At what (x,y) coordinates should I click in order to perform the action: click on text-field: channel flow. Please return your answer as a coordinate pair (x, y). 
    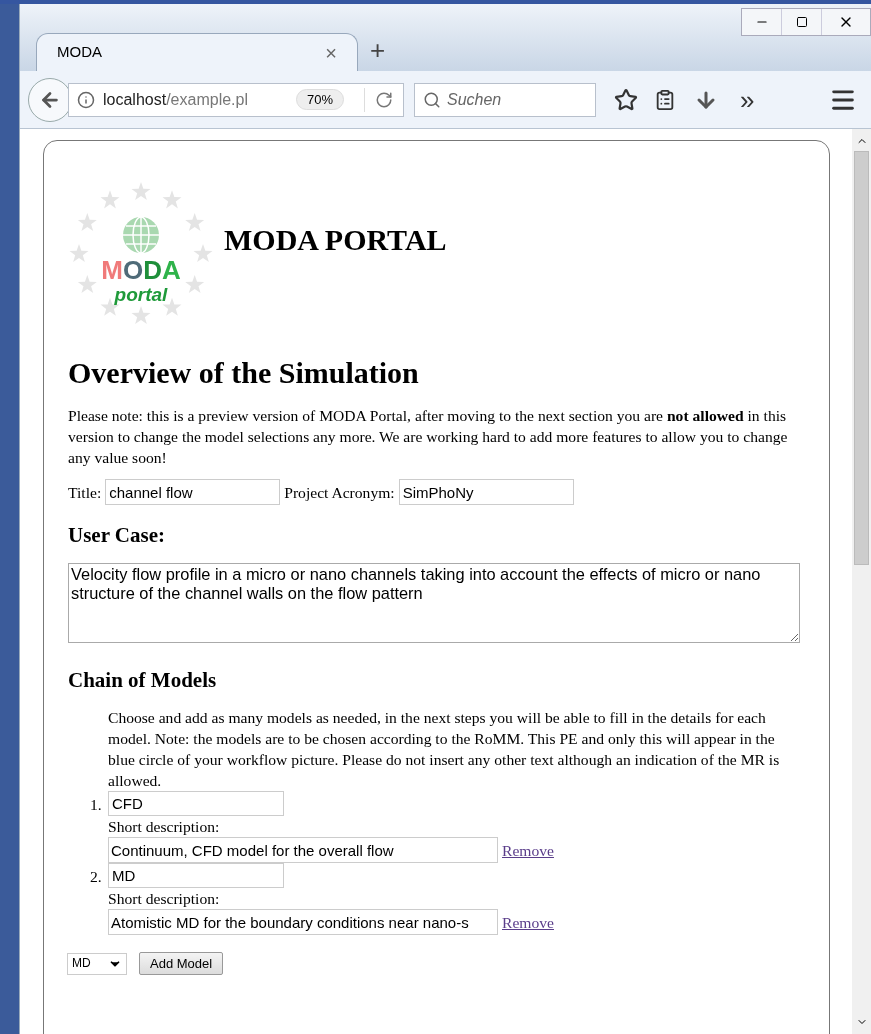
    Looking at the image, I should click on (193, 492).